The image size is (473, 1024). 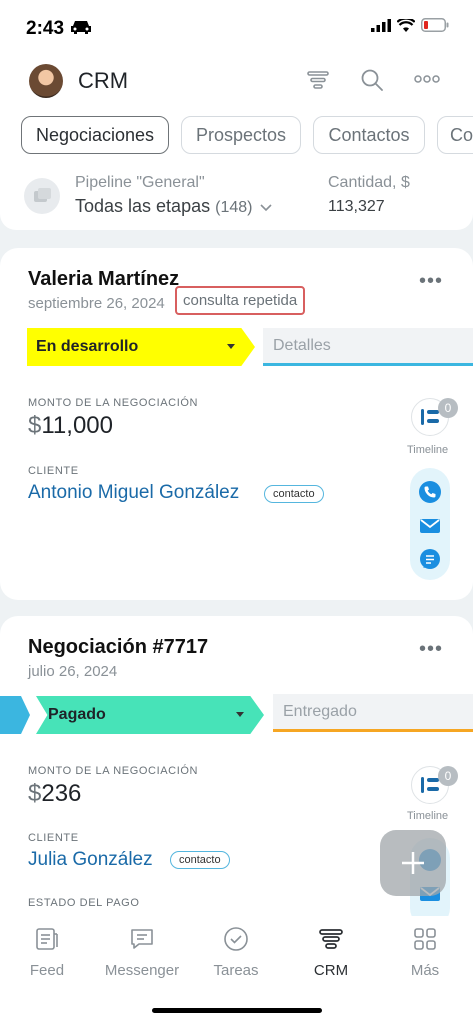 What do you see at coordinates (46, 81) in the screenshot?
I see `avatar` at bounding box center [46, 81].